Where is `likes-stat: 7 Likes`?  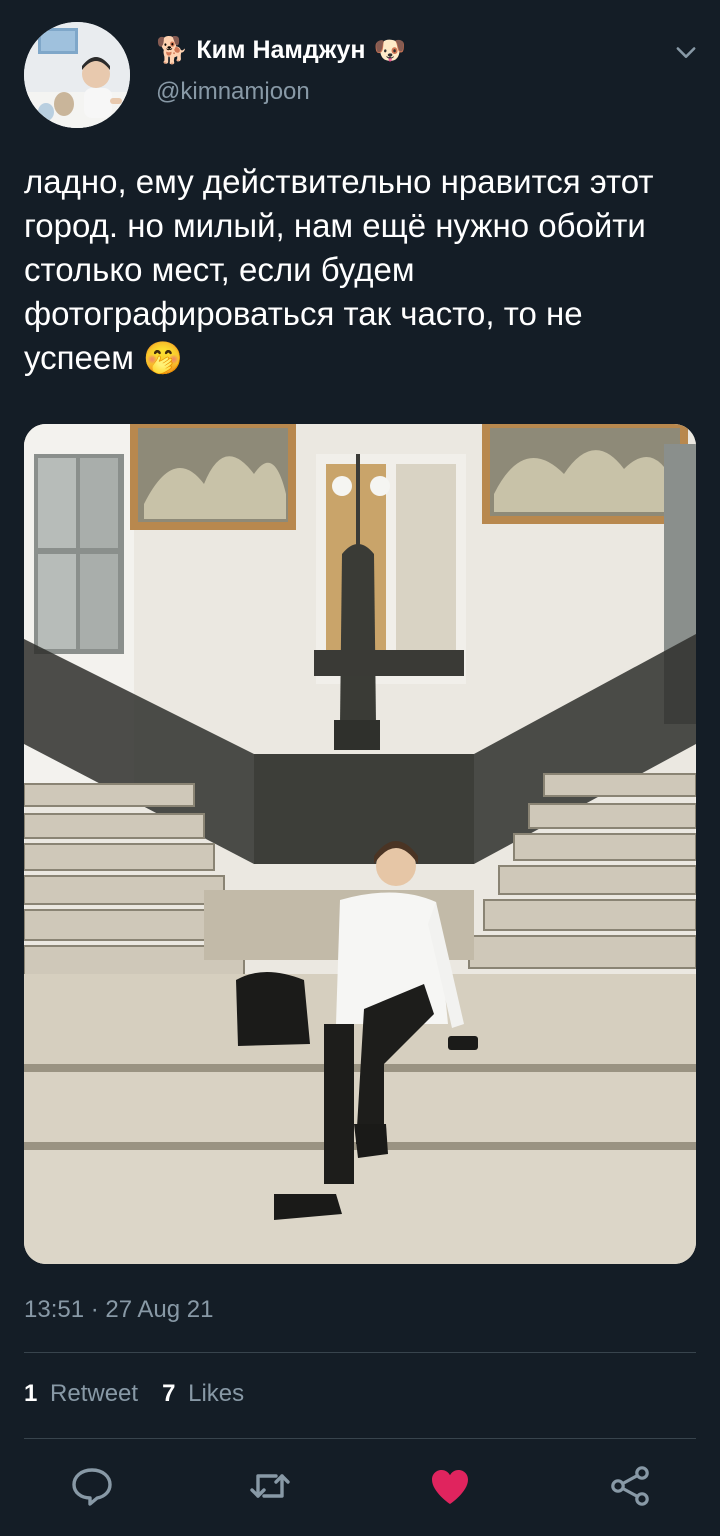
likes-stat: 7 Likes is located at coordinates (203, 1394).